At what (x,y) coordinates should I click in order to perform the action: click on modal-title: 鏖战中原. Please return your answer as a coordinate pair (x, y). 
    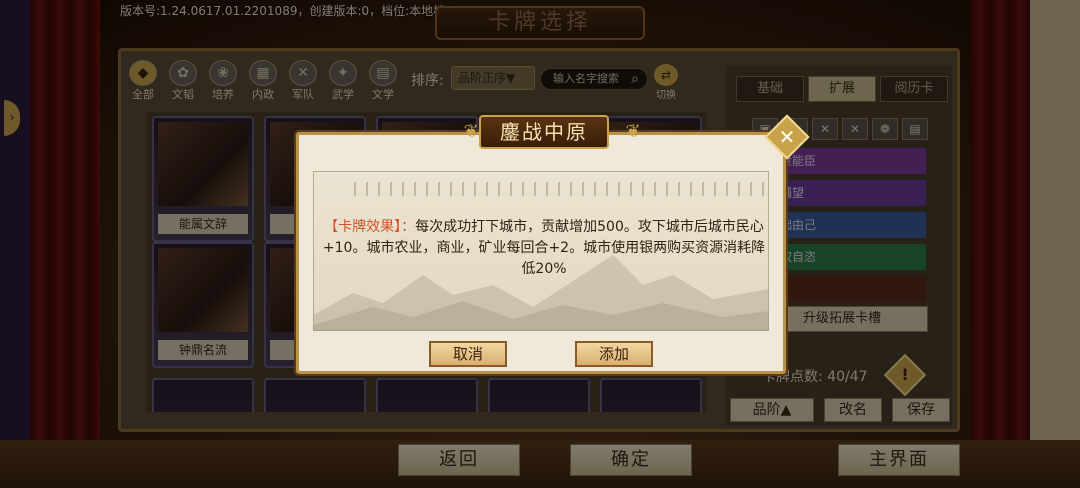
    Looking at the image, I should click on (544, 132).